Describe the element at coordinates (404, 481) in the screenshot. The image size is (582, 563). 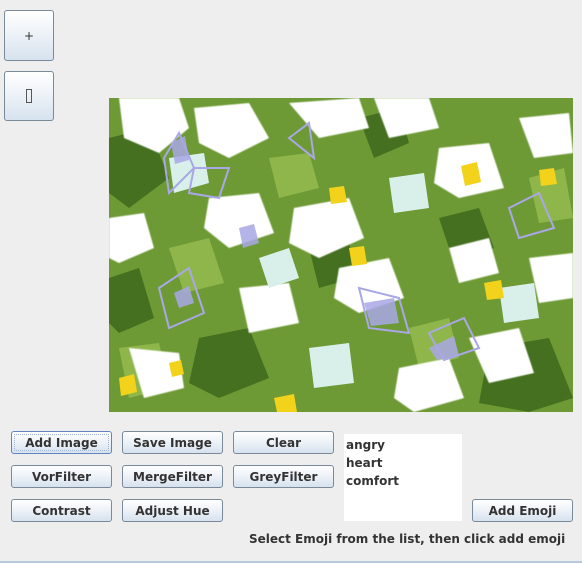
I see `list-item: comfort` at that location.